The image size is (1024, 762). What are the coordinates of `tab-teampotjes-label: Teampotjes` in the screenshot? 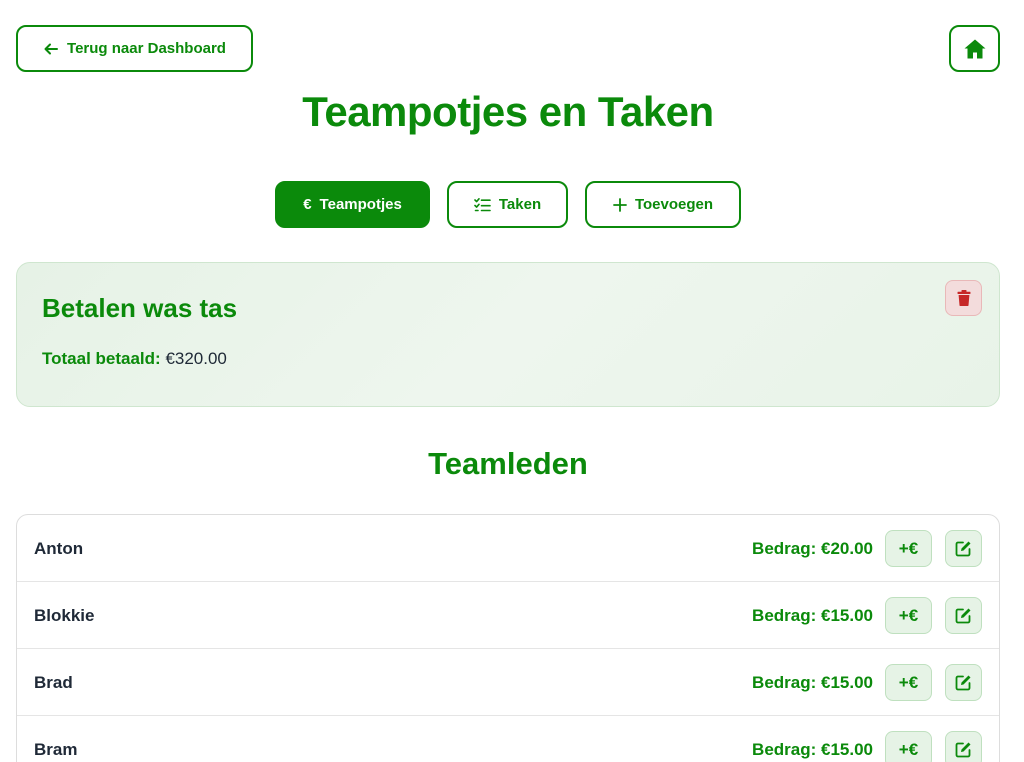 It's located at (360, 204).